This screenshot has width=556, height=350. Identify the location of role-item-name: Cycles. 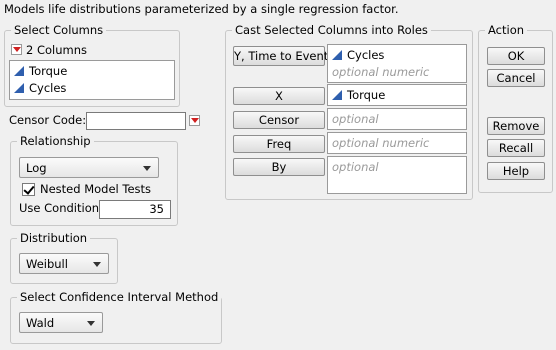
(366, 55).